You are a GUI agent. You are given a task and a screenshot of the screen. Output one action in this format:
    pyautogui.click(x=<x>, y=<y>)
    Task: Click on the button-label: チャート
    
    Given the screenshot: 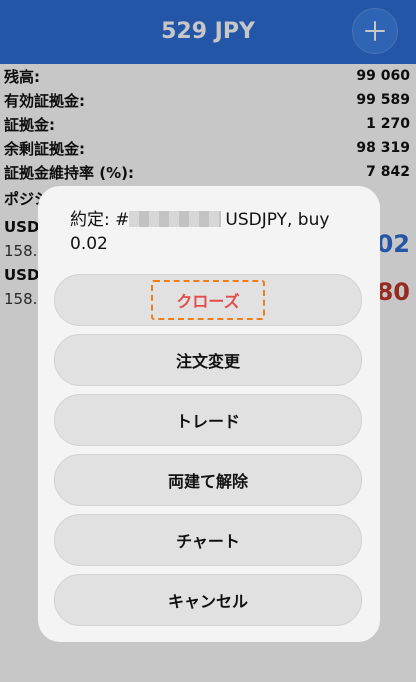 What is the action you would take?
    pyautogui.click(x=208, y=541)
    